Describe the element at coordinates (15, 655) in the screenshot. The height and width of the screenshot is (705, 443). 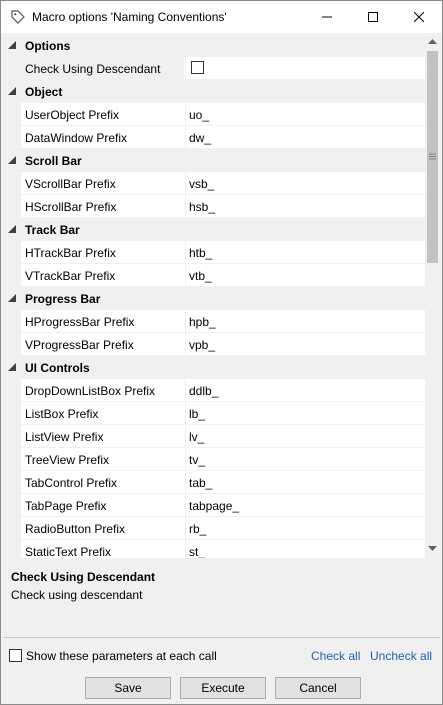
I see `show-params-checkbox` at that location.